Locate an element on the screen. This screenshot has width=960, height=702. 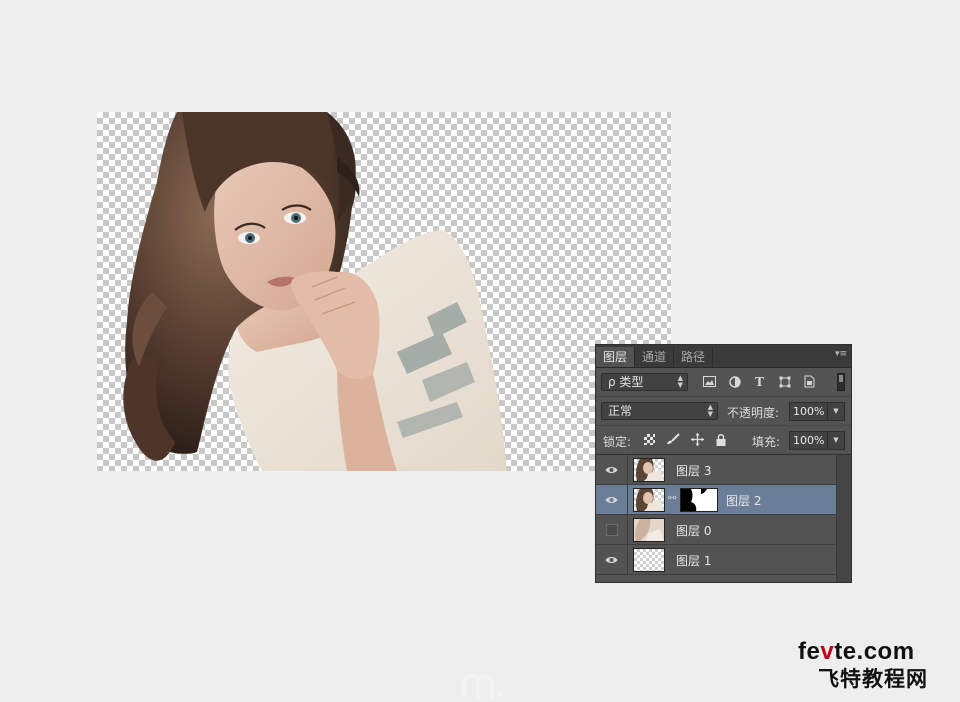
lock-row: 锁定: 填充: 100% ▼ is located at coordinates (723, 440).